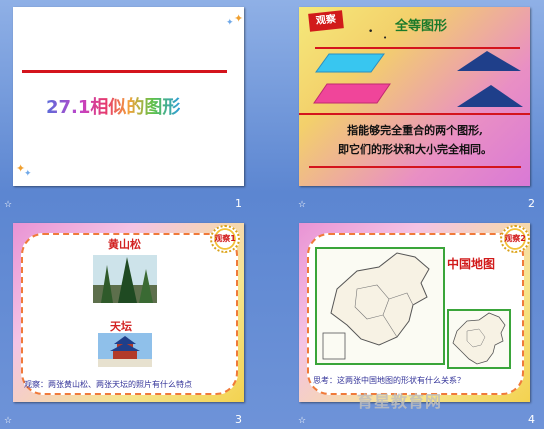 The image size is (544, 429). I want to click on label-temple: 天坛, so click(121, 326).